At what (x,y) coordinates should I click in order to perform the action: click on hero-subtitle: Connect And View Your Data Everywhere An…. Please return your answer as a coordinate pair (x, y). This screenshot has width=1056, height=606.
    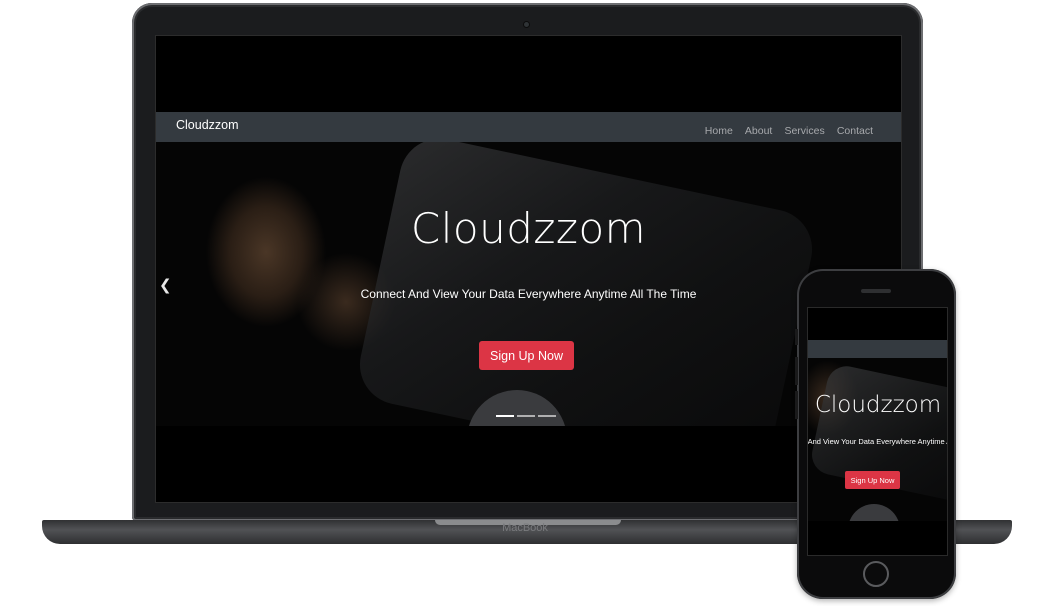
    Looking at the image, I should click on (528, 294).